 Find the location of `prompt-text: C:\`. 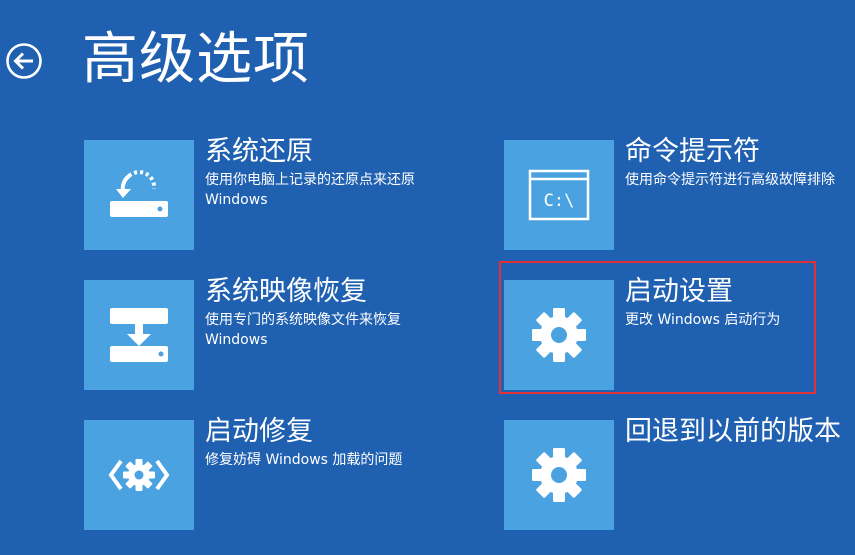

prompt-text: C:\ is located at coordinates (559, 201).